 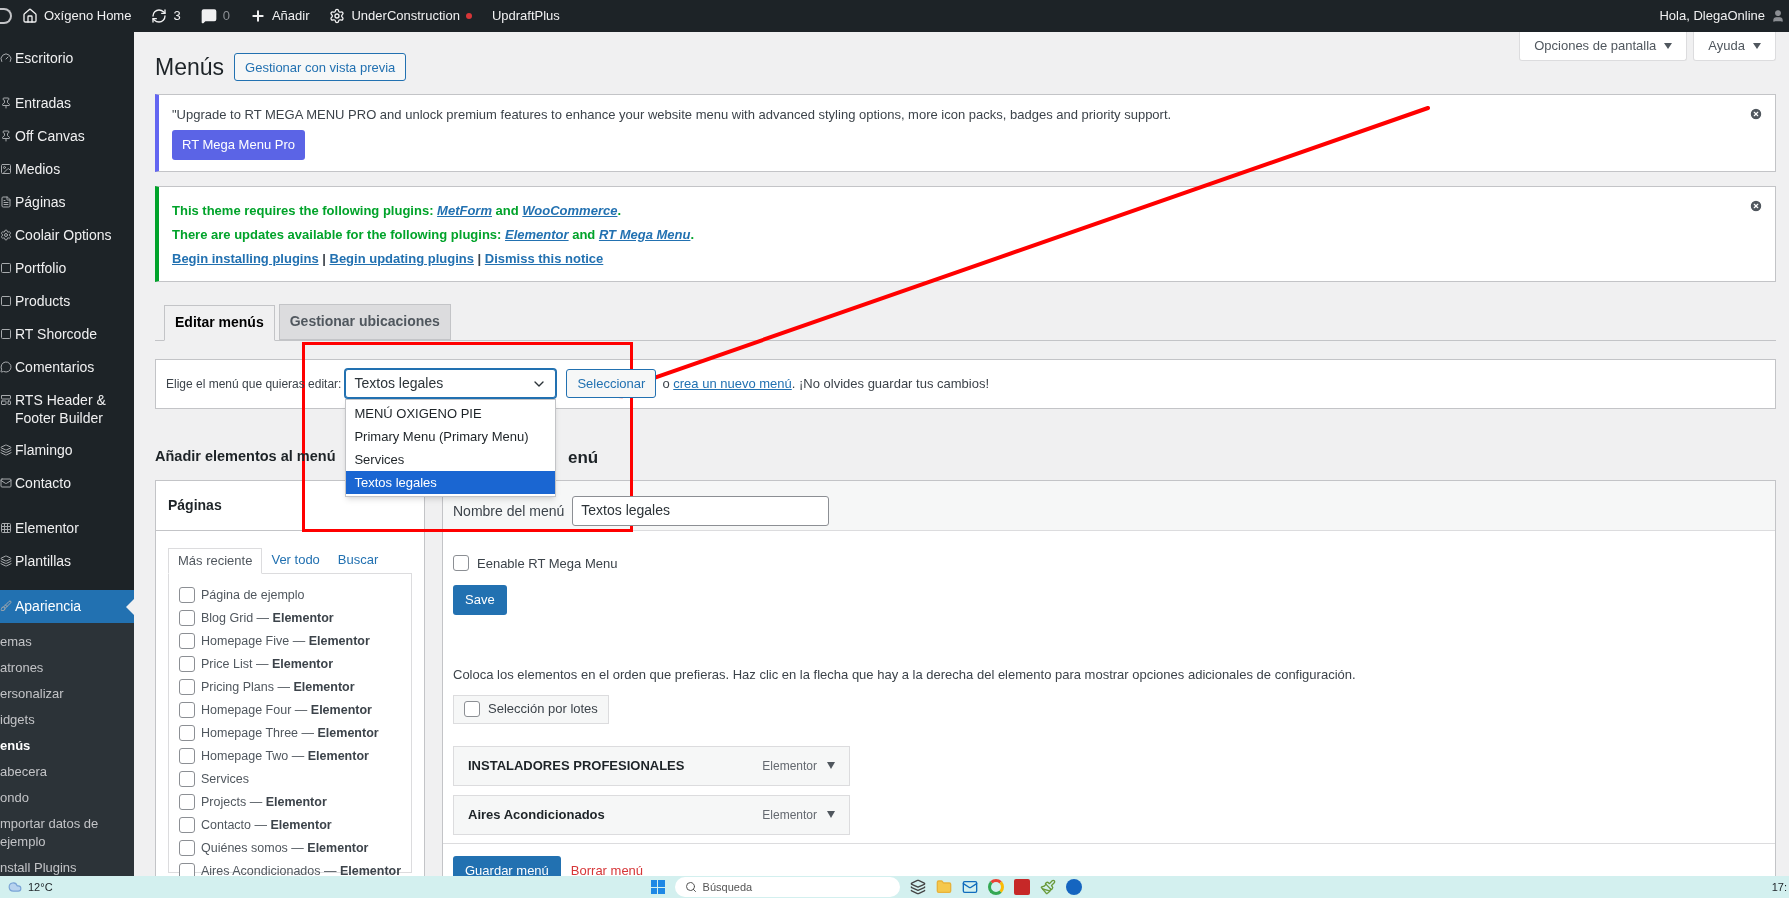 I want to click on page-title: Homepage Five — Elementor, so click(x=285, y=641).